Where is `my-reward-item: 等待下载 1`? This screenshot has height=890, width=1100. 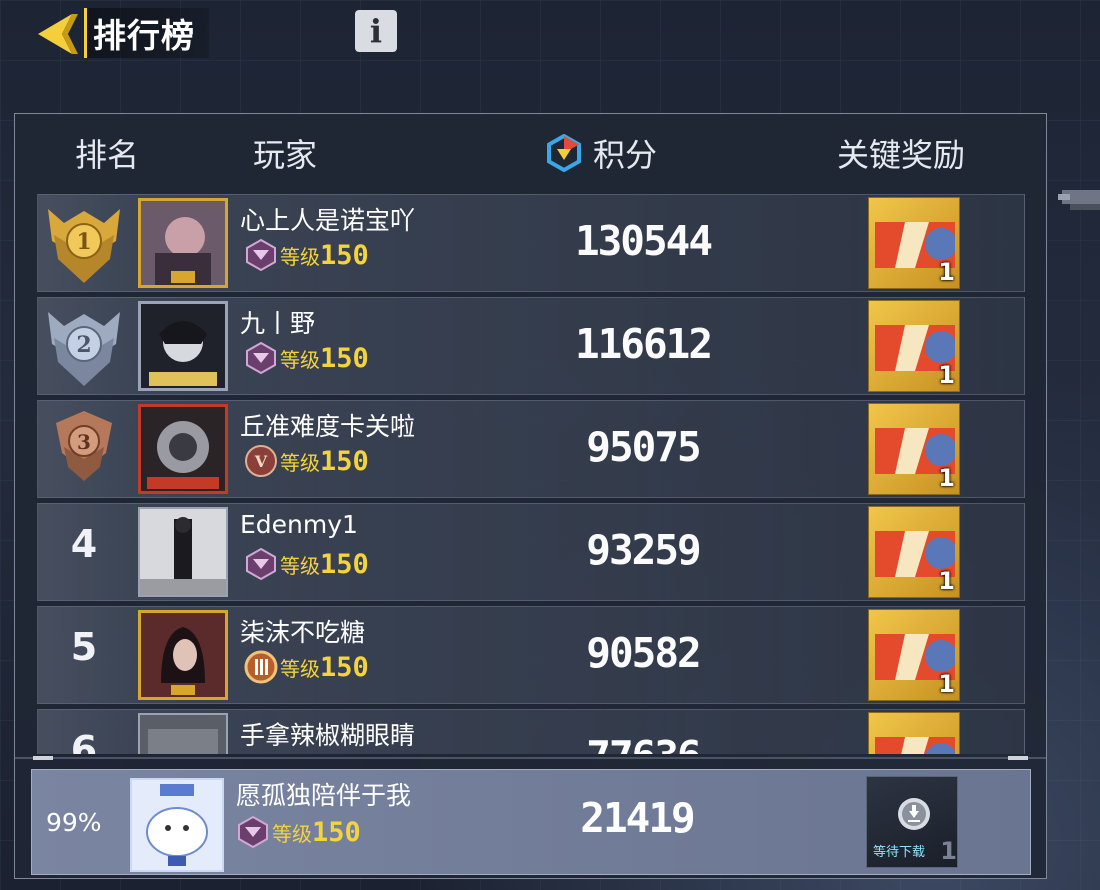 my-reward-item: 等待下载 1 is located at coordinates (912, 822).